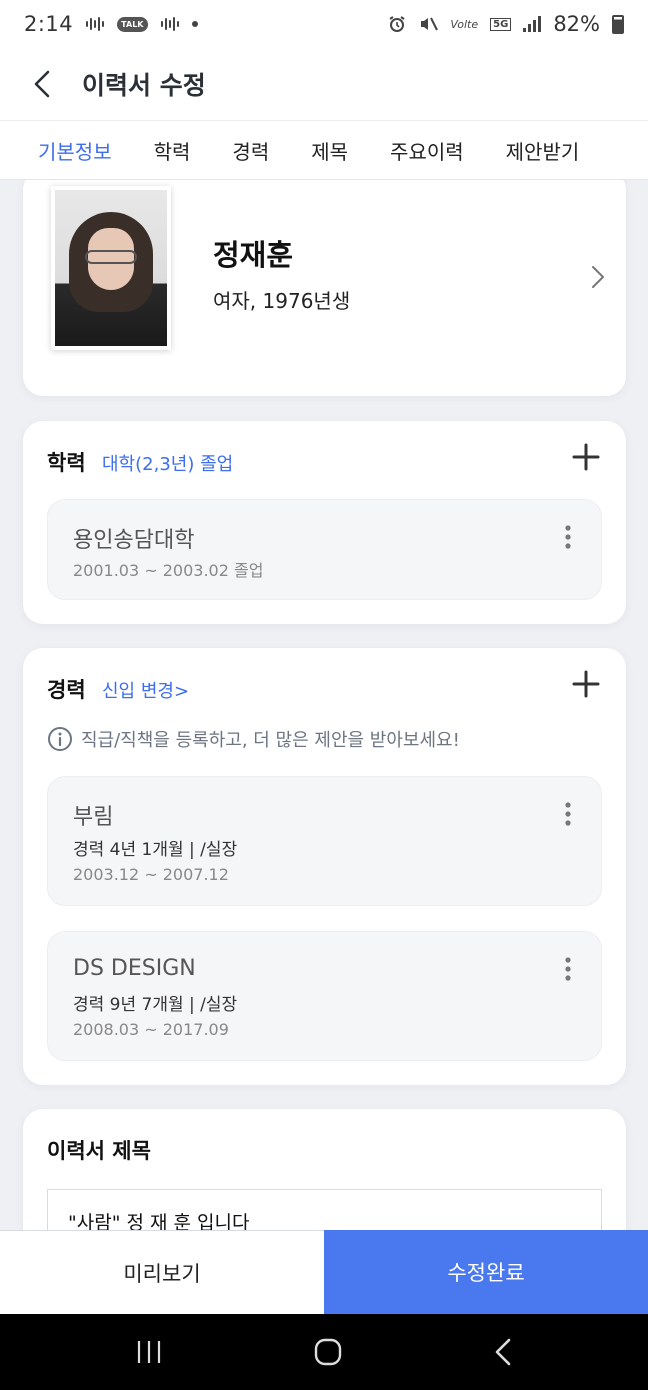 This screenshot has width=648, height=1390. Describe the element at coordinates (93, 817) in the screenshot. I see `company-name: 부림` at that location.